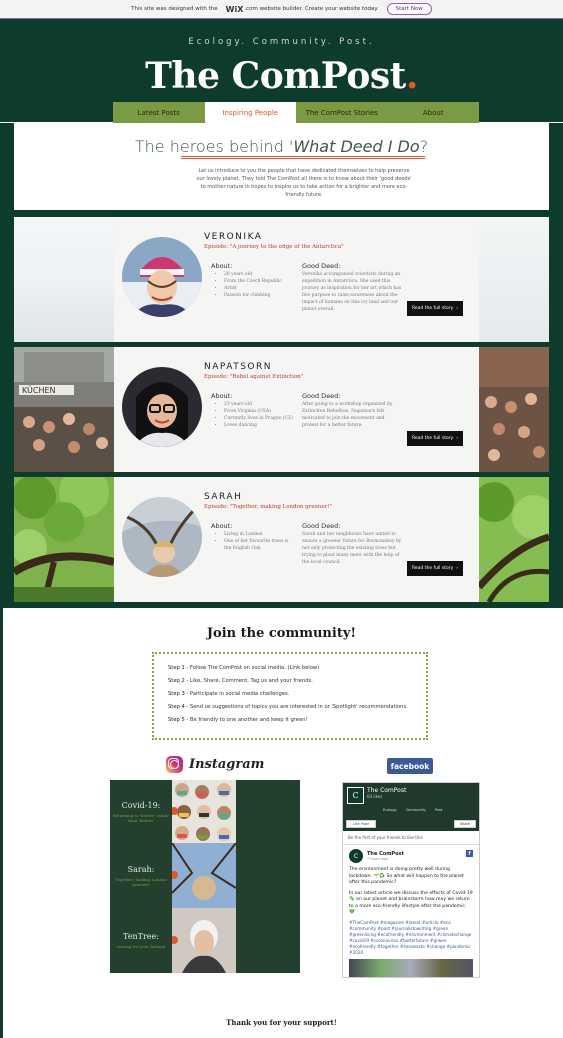 Image resolution: width=563 pixels, height=1038 pixels. What do you see at coordinates (176, 681) in the screenshot?
I see `step-label: Step 2` at bounding box center [176, 681].